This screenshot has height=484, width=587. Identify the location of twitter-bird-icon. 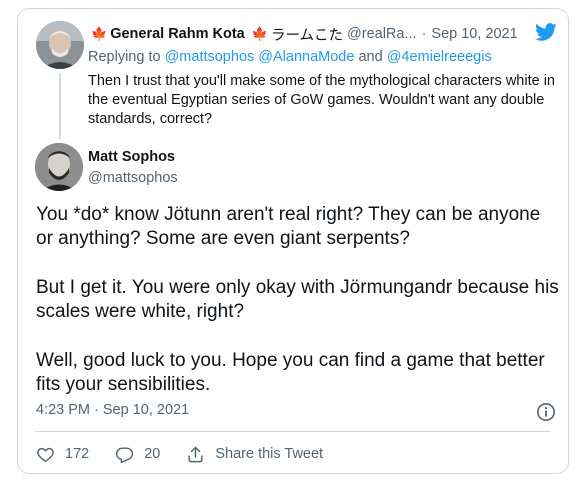
(546, 32).